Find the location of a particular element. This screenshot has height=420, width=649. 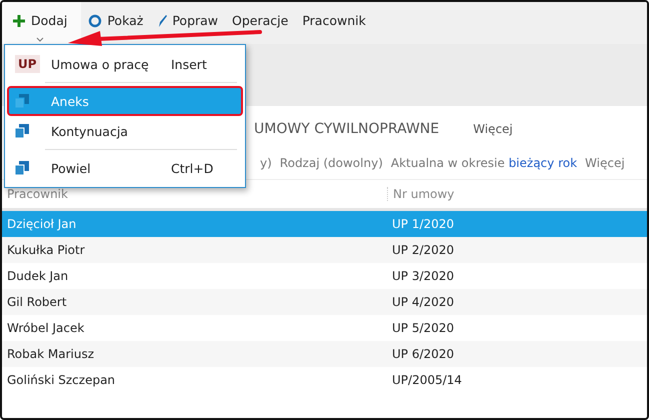

tab: UMOWY CYWILNOPRAWNE is located at coordinates (347, 129).